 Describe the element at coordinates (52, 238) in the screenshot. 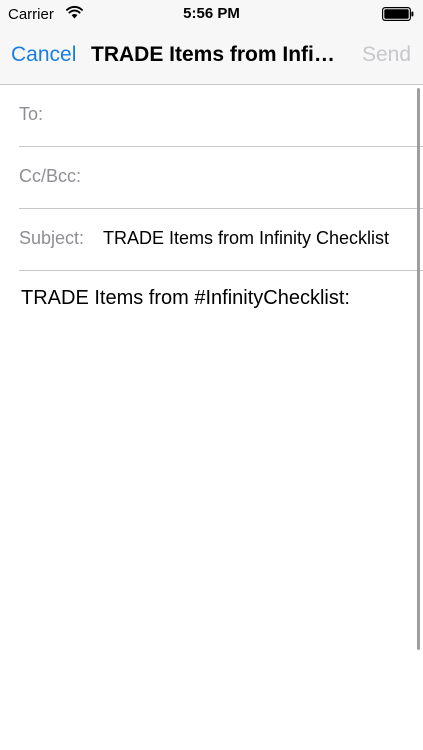

I see `subject-label: Subject:` at that location.